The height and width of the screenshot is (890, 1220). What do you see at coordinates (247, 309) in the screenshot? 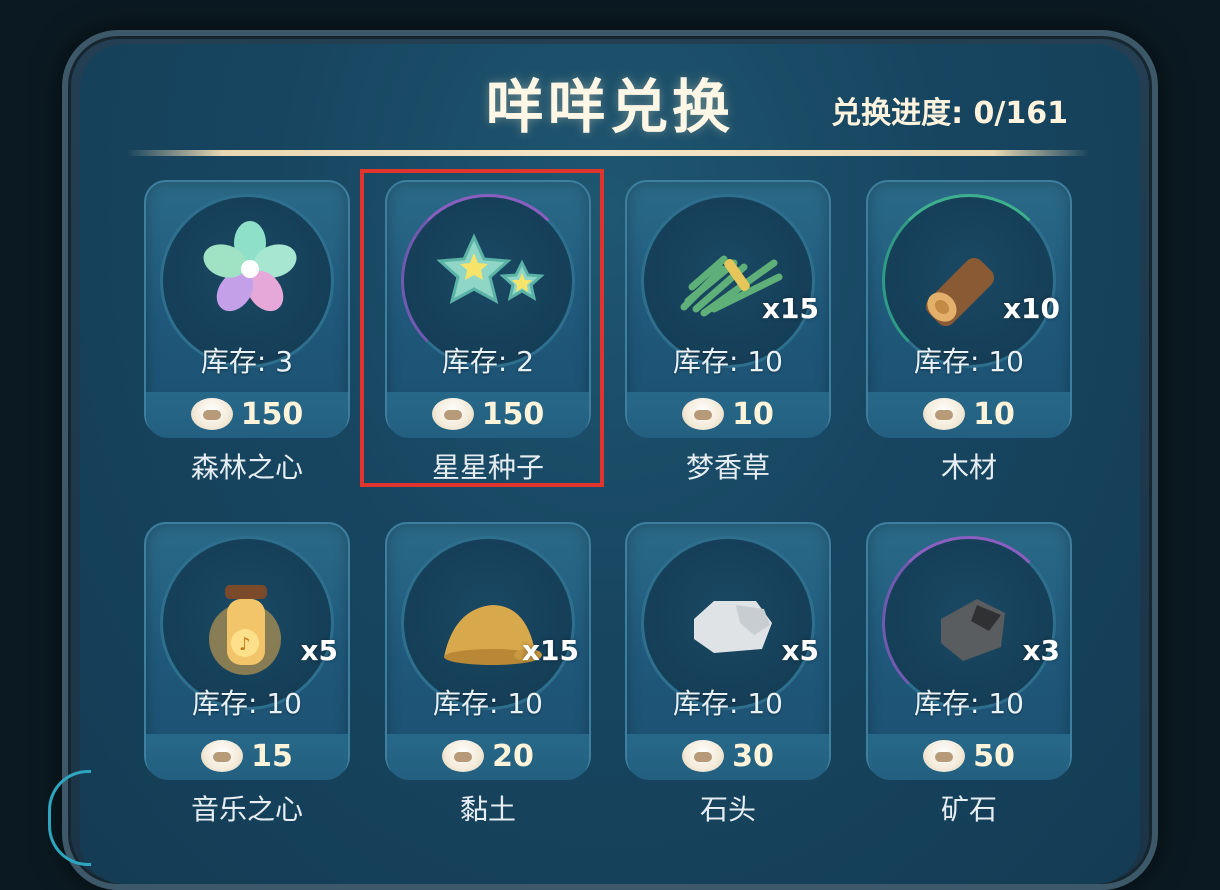
I see `item-card-forest-heart: 库存: 3 150` at bounding box center [247, 309].